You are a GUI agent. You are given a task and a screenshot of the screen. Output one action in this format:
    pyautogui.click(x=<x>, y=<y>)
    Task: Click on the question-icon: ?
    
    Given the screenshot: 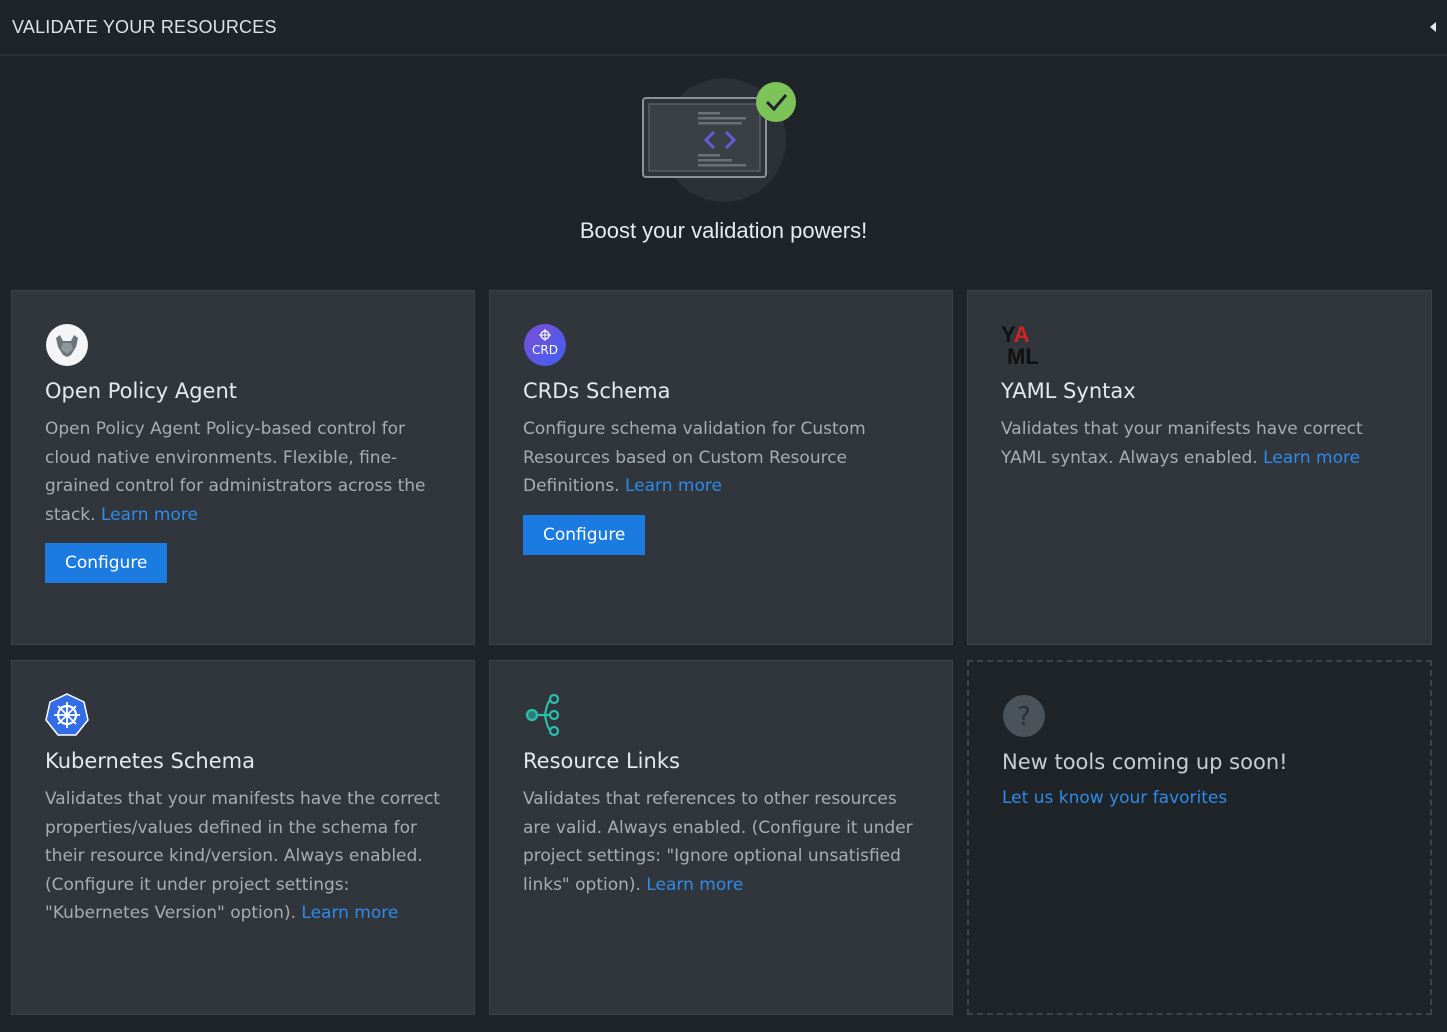 What is the action you would take?
    pyautogui.click(x=1024, y=716)
    